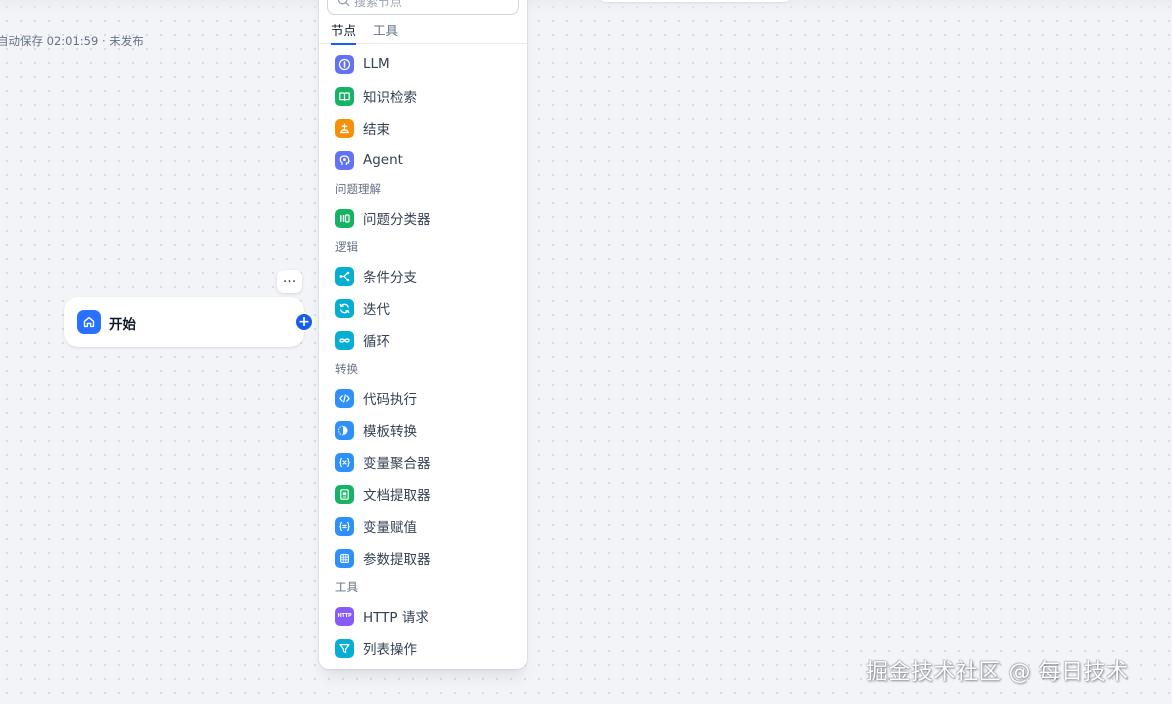  What do you see at coordinates (362, 64) in the screenshot?
I see `node-item-llm: LLM` at bounding box center [362, 64].